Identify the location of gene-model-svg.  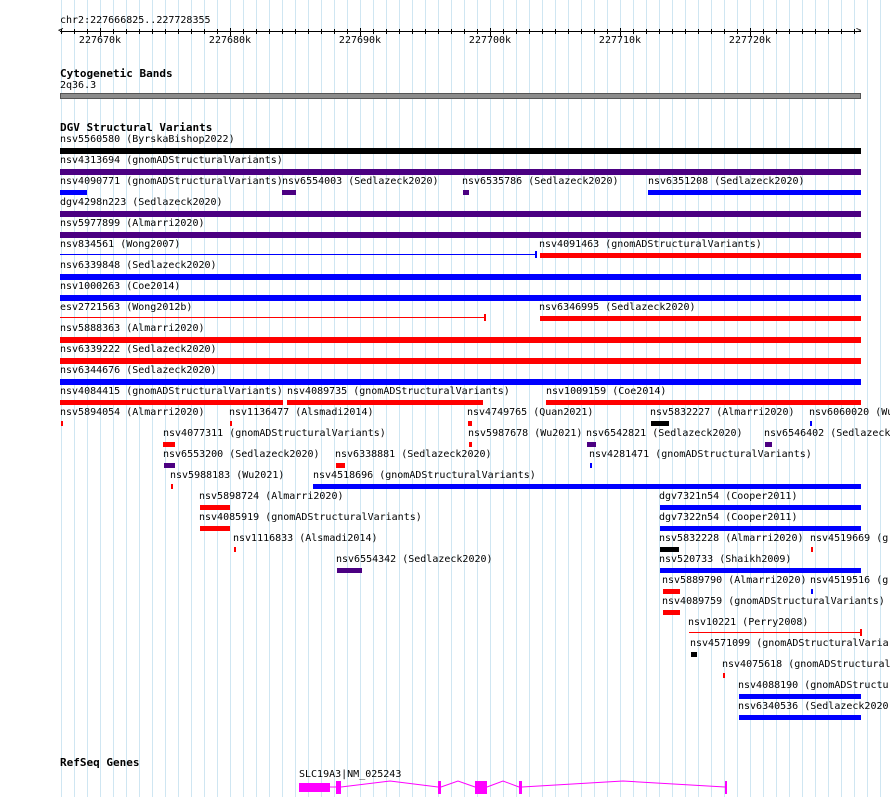
(445, 786).